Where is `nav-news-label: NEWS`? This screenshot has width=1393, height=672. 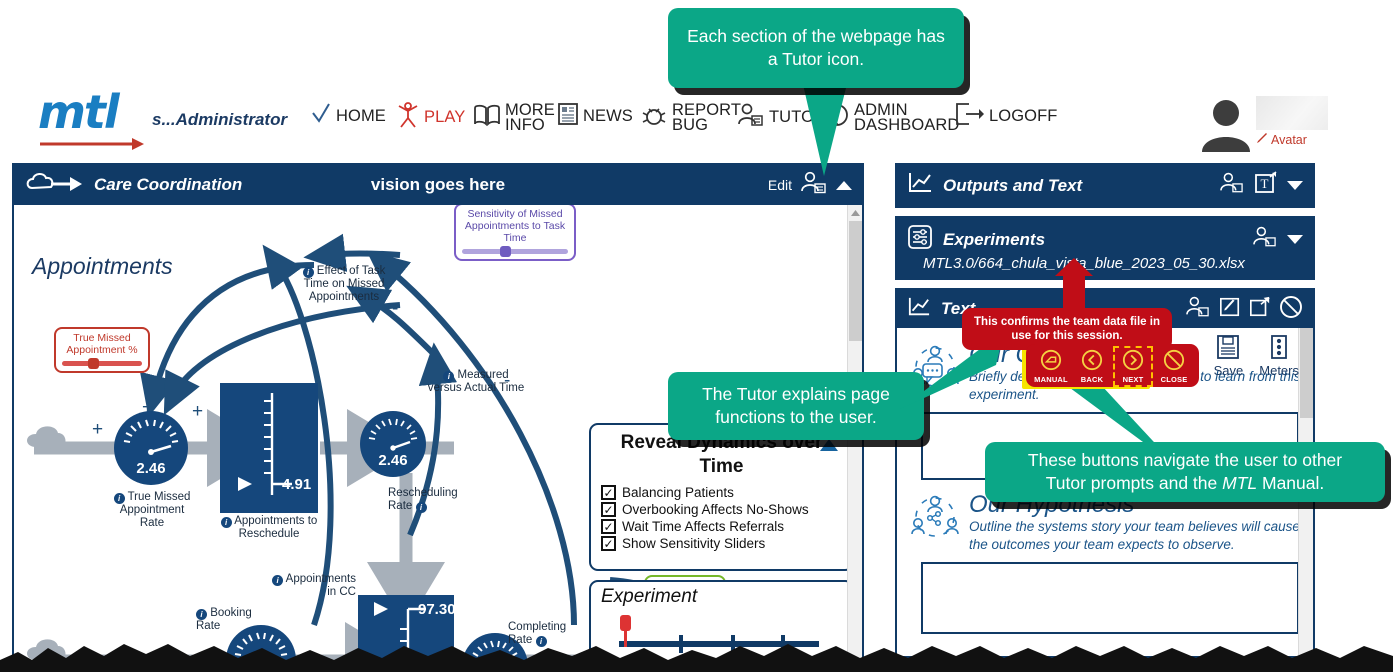 nav-news-label: NEWS is located at coordinates (608, 116).